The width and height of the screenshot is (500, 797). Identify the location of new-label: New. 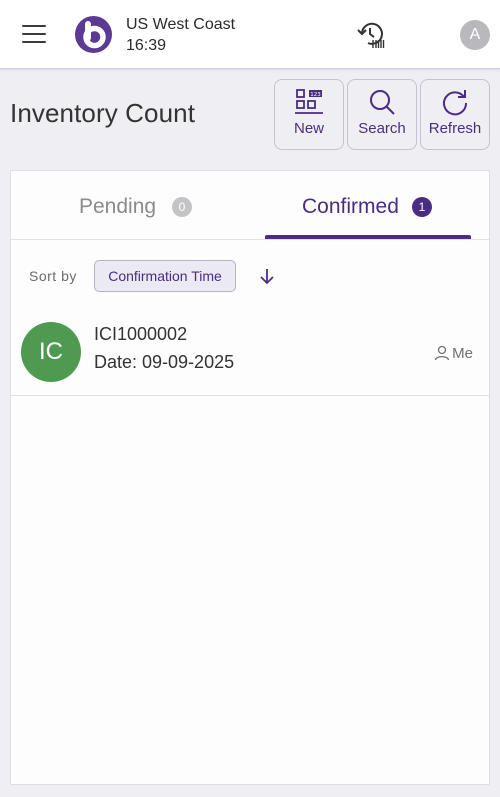
(308, 128).